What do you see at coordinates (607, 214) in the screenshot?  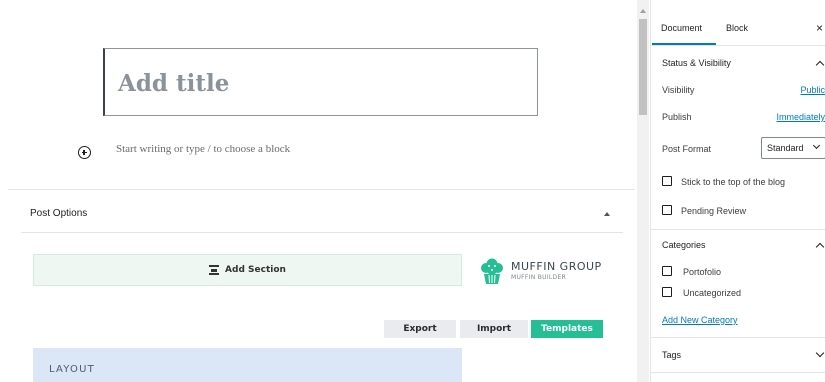 I see `collapse-arrow-icon` at bounding box center [607, 214].